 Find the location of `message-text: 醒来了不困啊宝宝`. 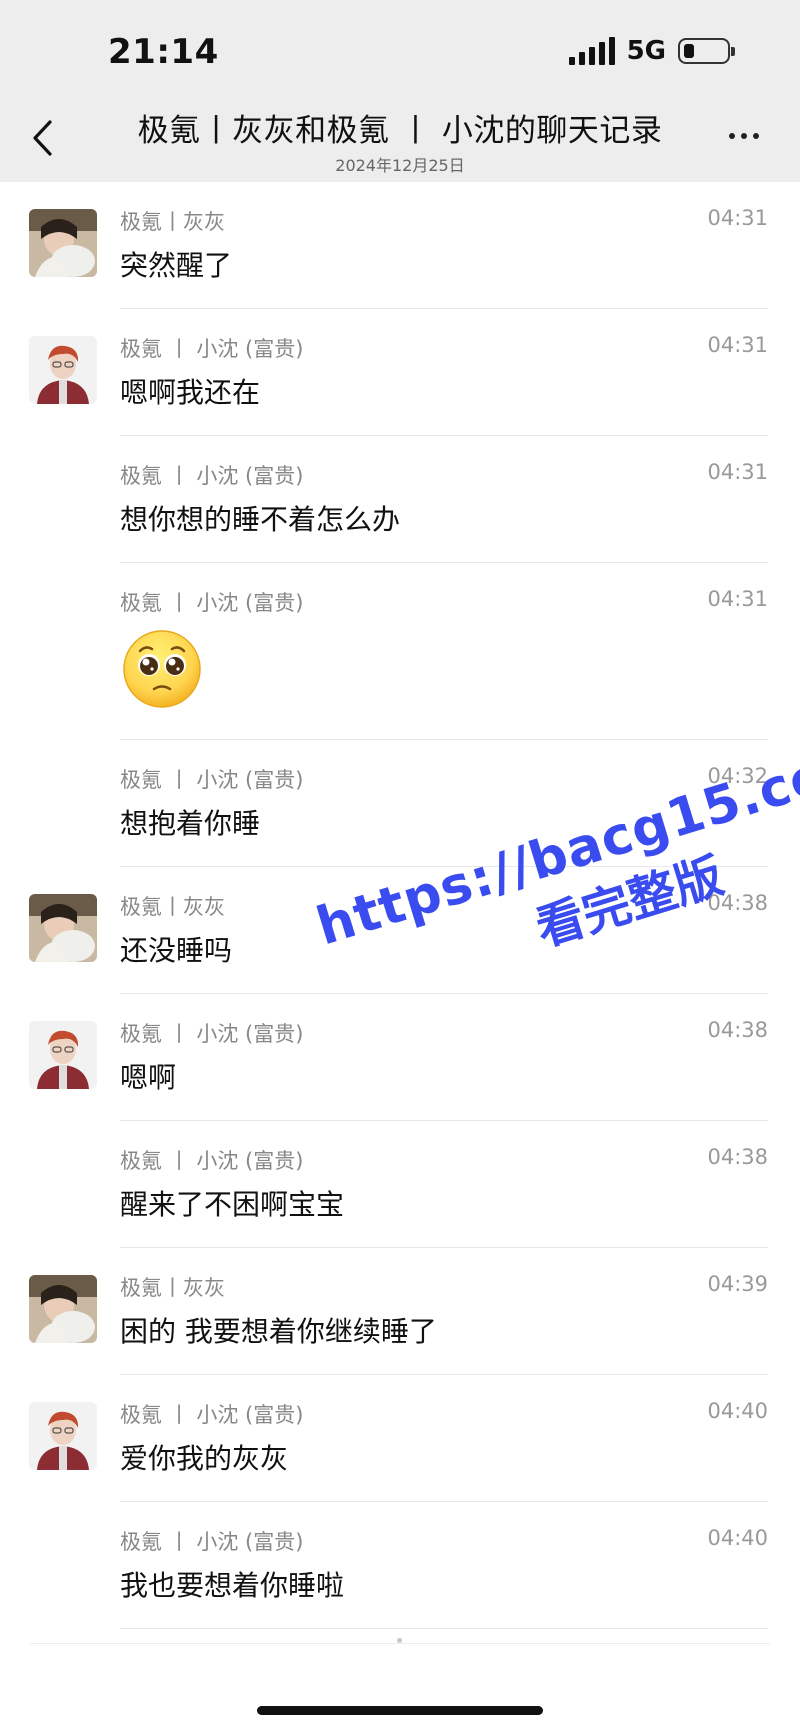

message-text: 醒来了不困啊宝宝 is located at coordinates (232, 1204).